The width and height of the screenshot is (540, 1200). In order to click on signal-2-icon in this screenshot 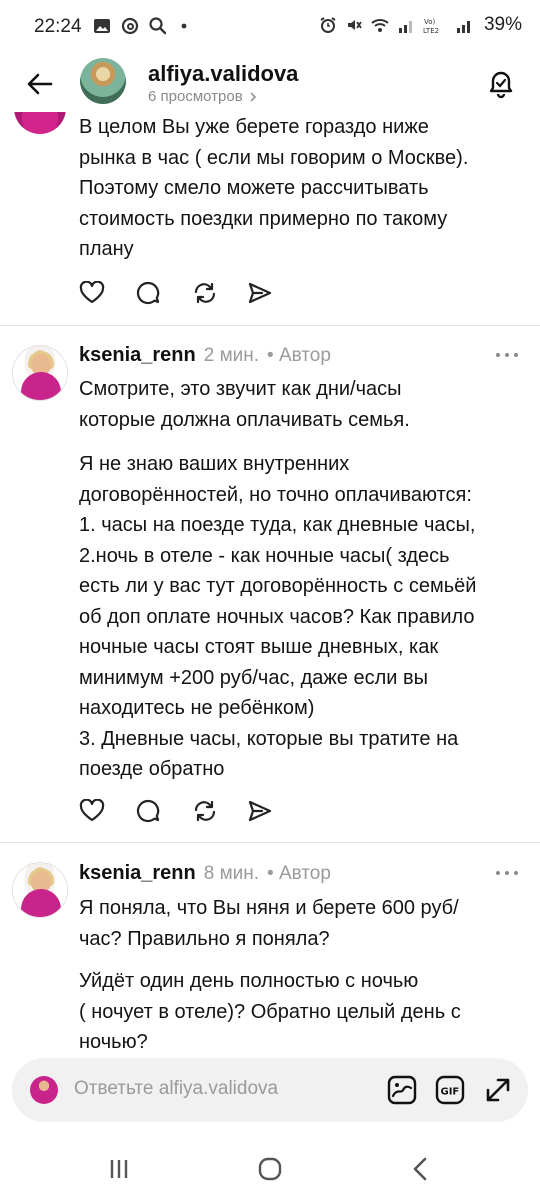, I will do `click(463, 27)`.